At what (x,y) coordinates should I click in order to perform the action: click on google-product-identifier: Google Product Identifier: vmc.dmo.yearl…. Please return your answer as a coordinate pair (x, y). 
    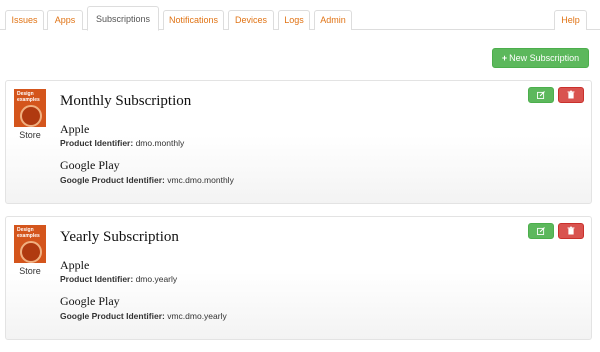
    Looking at the image, I should click on (143, 316).